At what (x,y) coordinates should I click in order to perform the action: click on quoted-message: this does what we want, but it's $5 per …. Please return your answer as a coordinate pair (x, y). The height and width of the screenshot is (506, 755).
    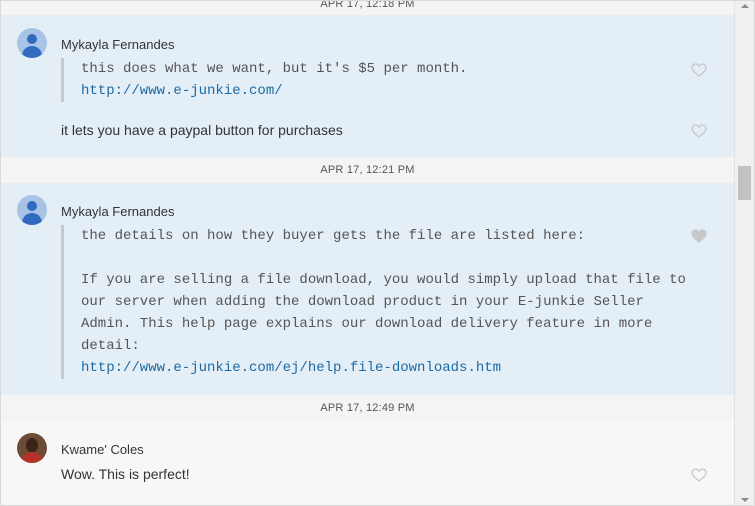
    Looking at the image, I should click on (381, 80).